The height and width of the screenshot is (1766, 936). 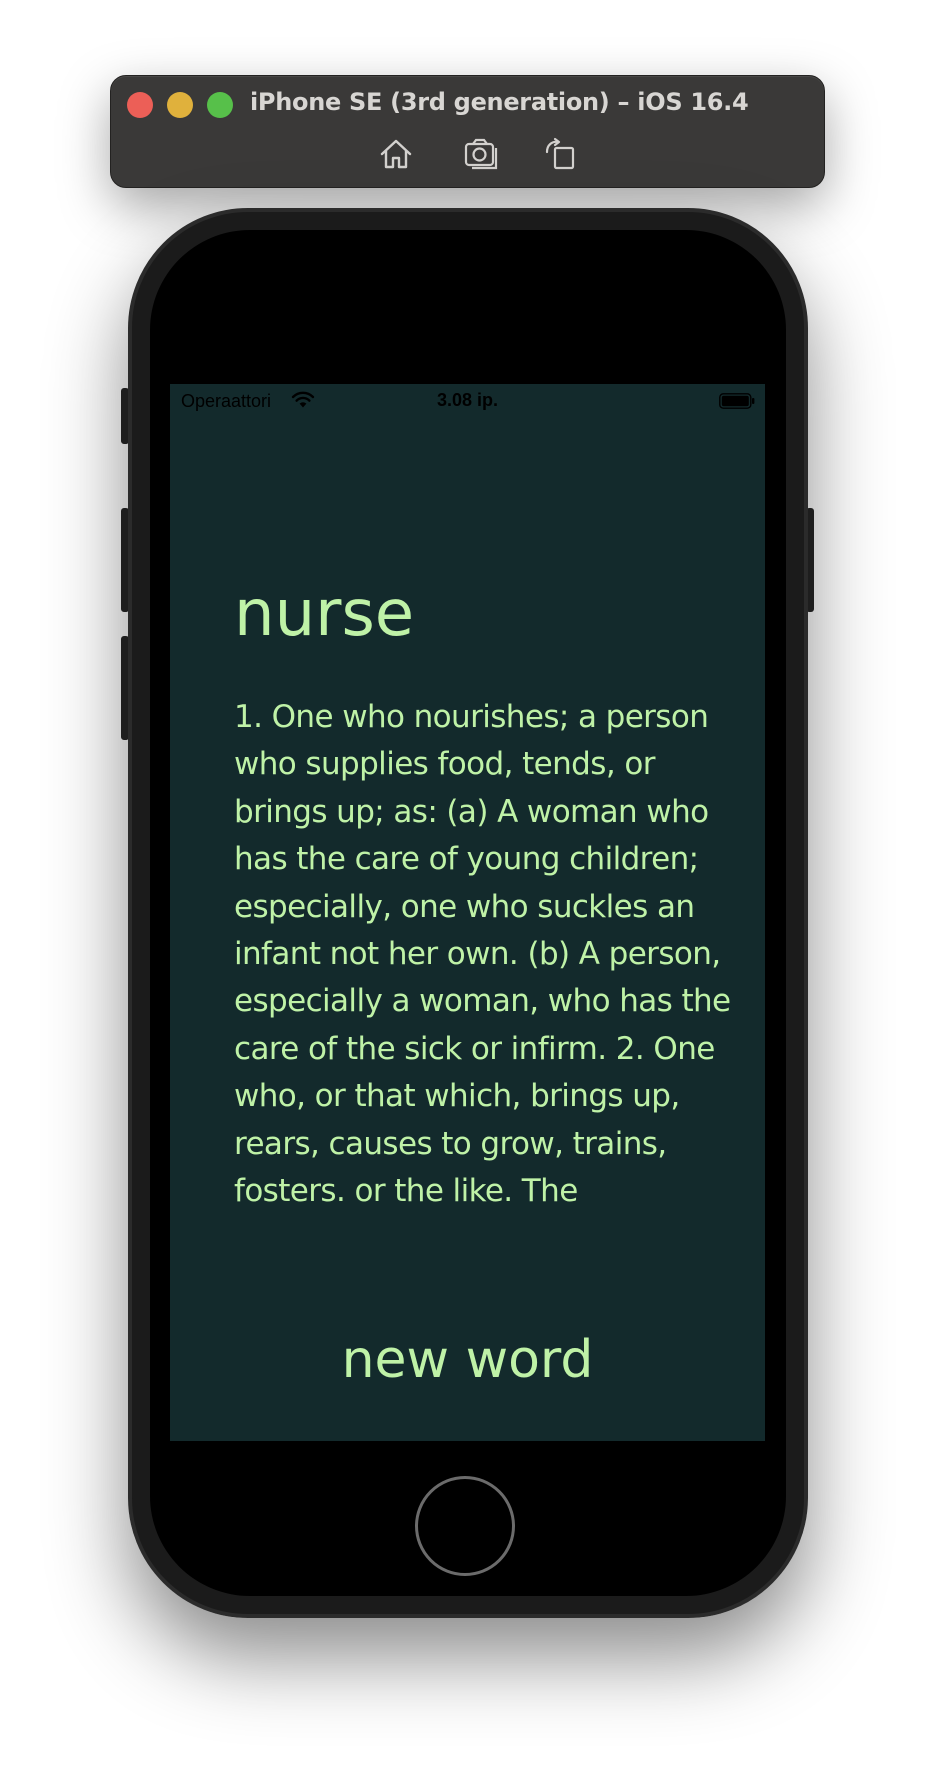 What do you see at coordinates (220, 105) in the screenshot?
I see `zoom-window-button` at bounding box center [220, 105].